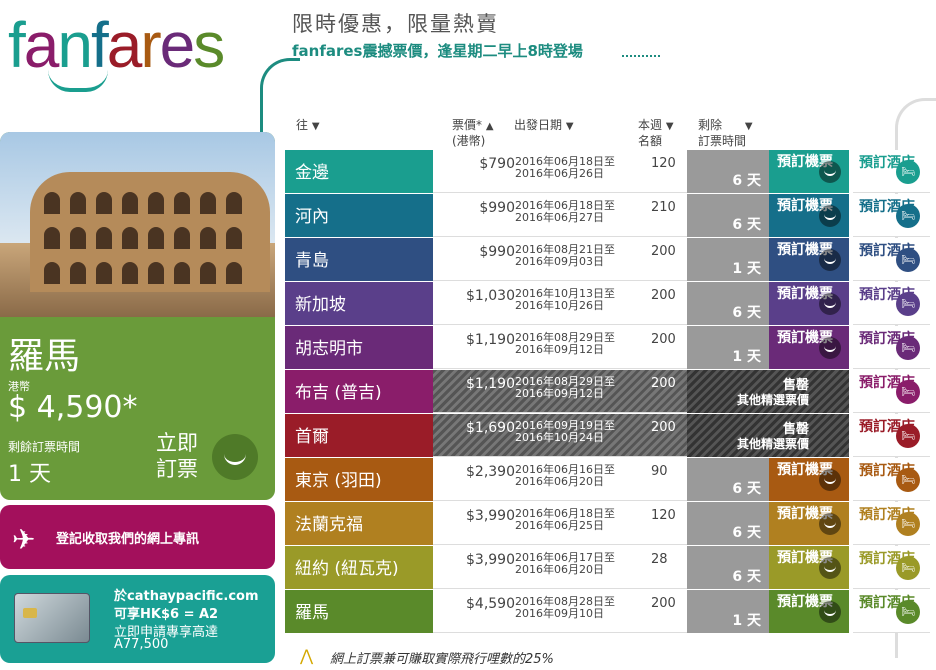  I want to click on col-header-remain: 剩除 ▼ 訂票時間, so click(725, 133).